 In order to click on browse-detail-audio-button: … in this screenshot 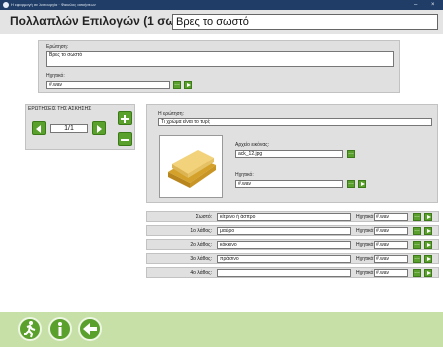, I will do `click(351, 184)`.